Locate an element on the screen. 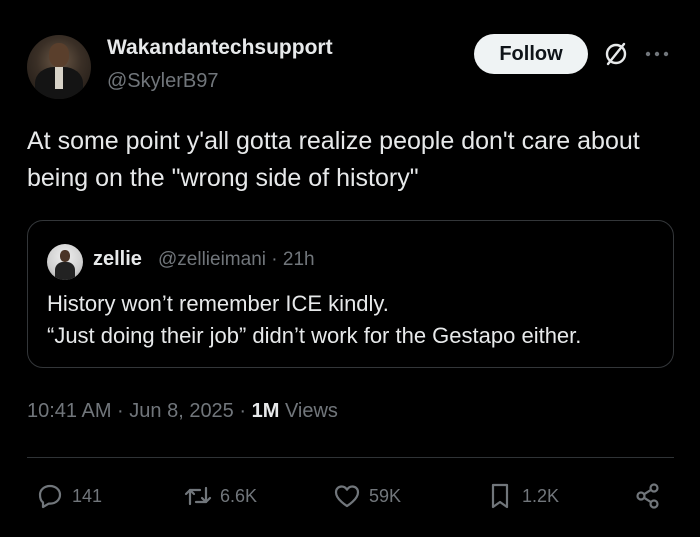 The height and width of the screenshot is (537, 700). views-label: Views is located at coordinates (308, 411).